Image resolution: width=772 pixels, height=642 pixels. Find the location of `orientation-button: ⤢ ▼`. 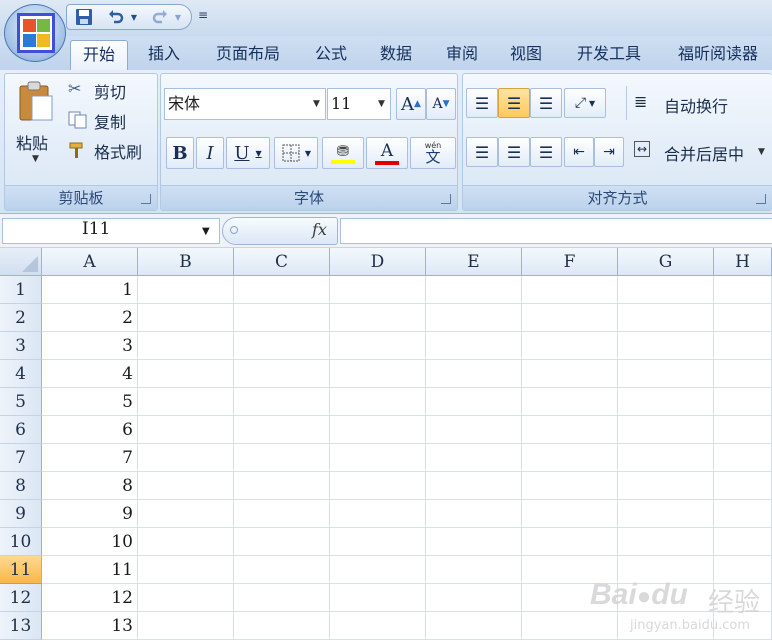

orientation-button: ⤢ ▼ is located at coordinates (585, 103).